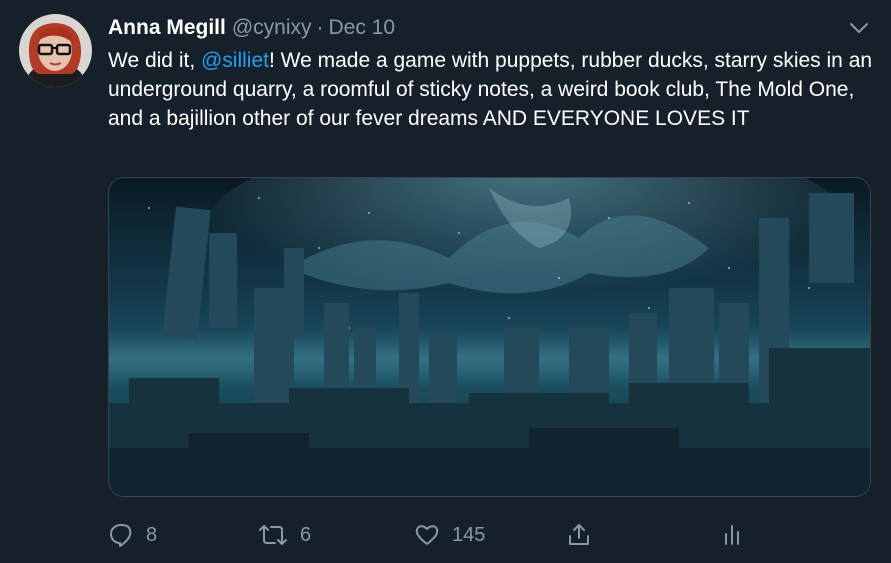 The image size is (891, 563). I want to click on analytics-button, so click(732, 535).